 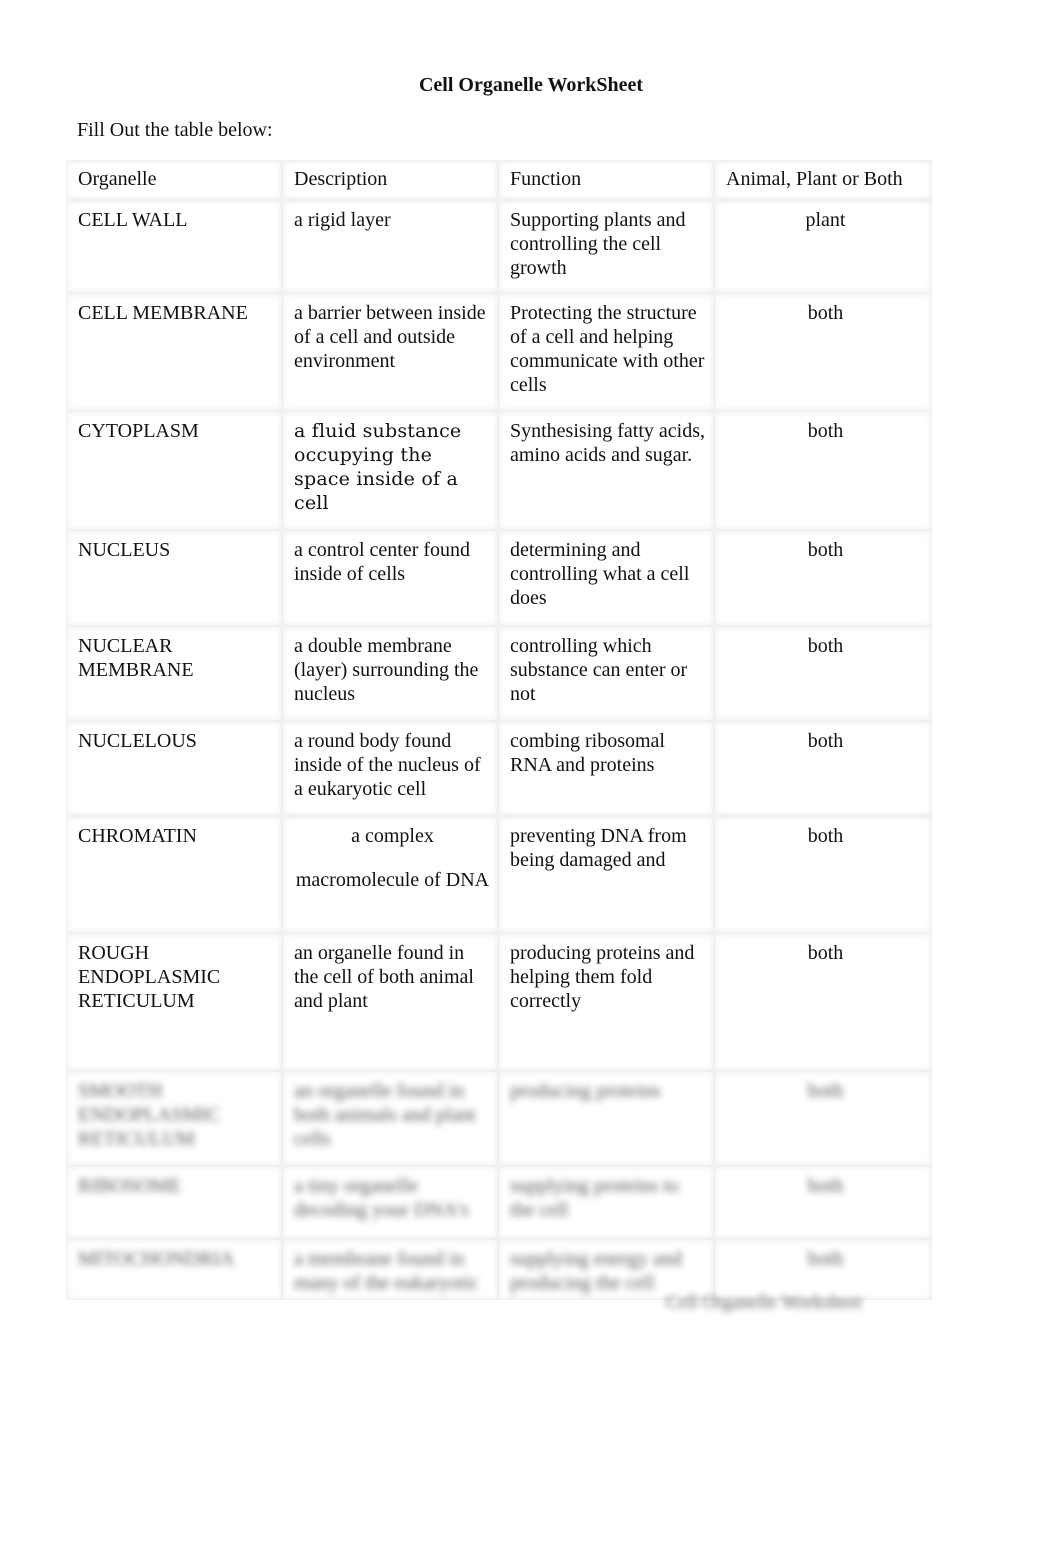 I want to click on cell-text: a tiny organelle decoding your DNA's, so click(x=381, y=1198).